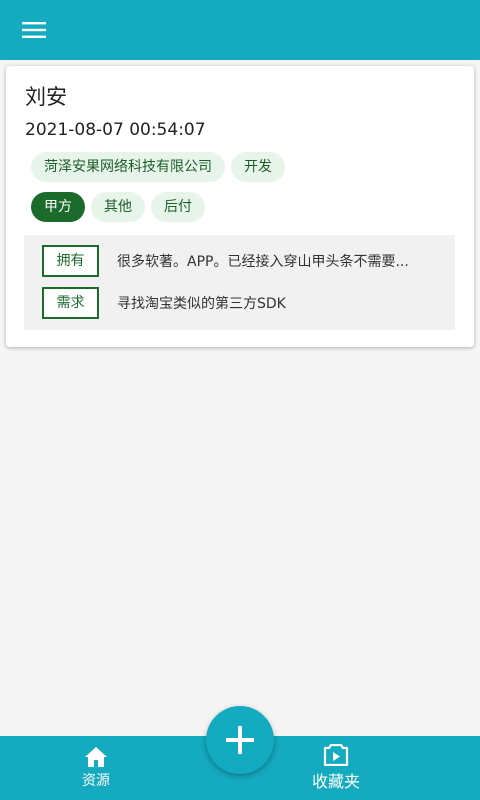 This screenshot has height=800, width=480. What do you see at coordinates (70, 303) in the screenshot?
I see `need-label: 需求` at bounding box center [70, 303].